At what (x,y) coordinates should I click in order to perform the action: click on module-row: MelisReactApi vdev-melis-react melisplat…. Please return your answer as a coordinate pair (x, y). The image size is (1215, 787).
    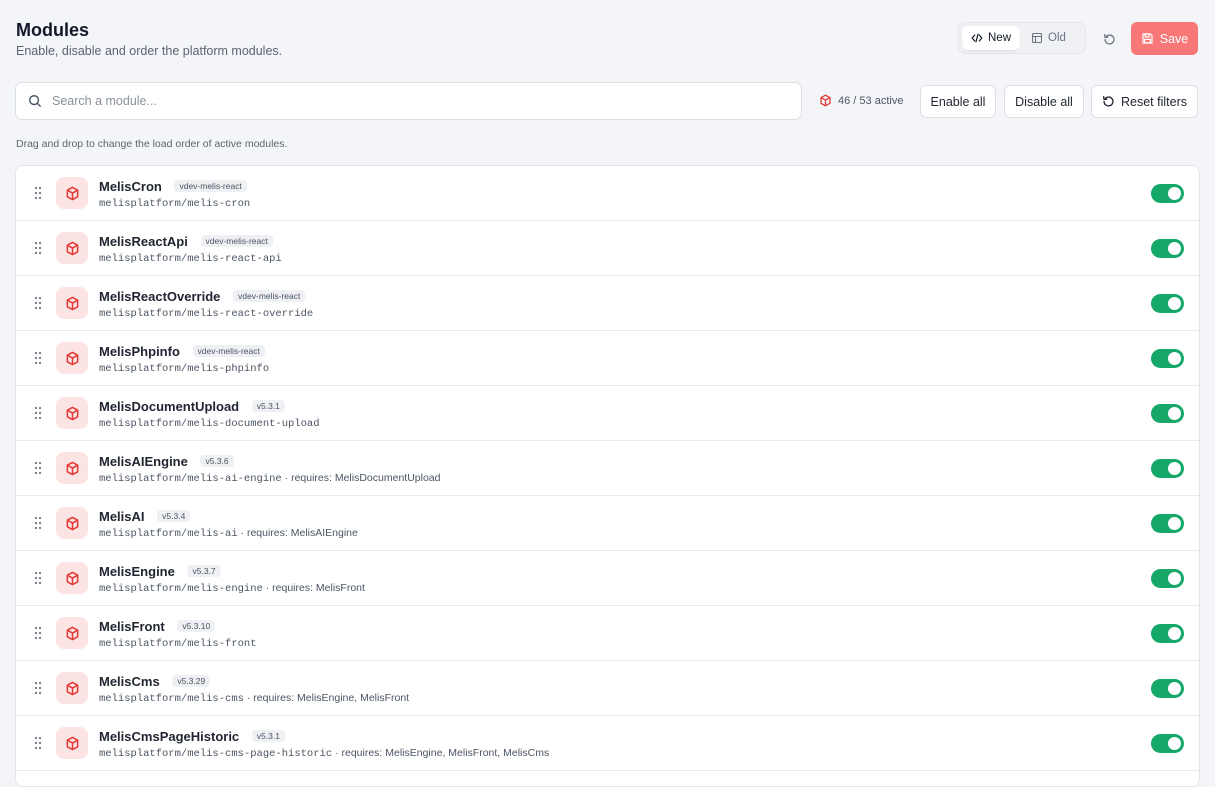
    Looking at the image, I should click on (607, 248).